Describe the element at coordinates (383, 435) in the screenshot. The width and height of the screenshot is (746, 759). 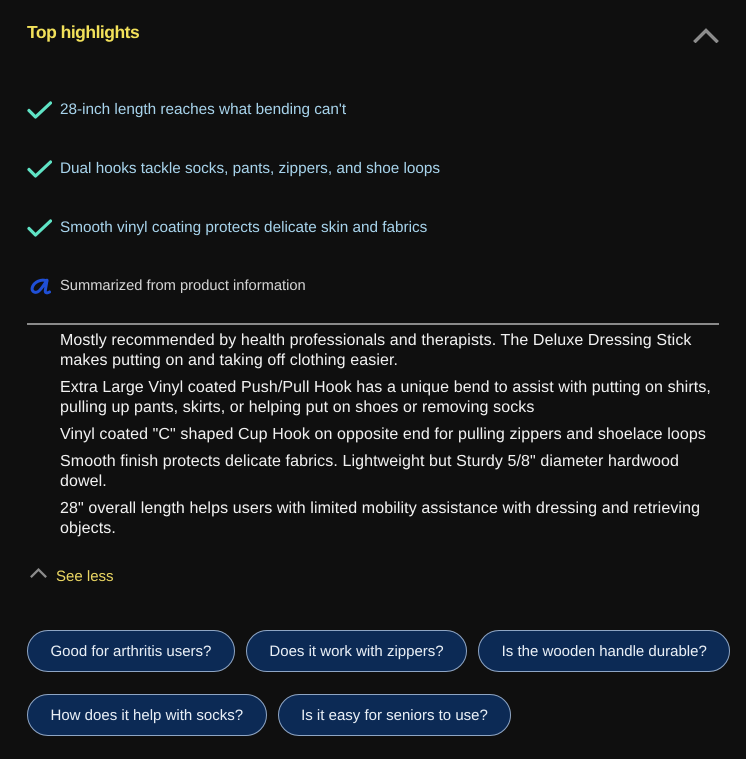
I see `detail-text: Vinyl coated "C" shaped Cup Hook on opposite end for pulling zippers and shoelace loops` at that location.